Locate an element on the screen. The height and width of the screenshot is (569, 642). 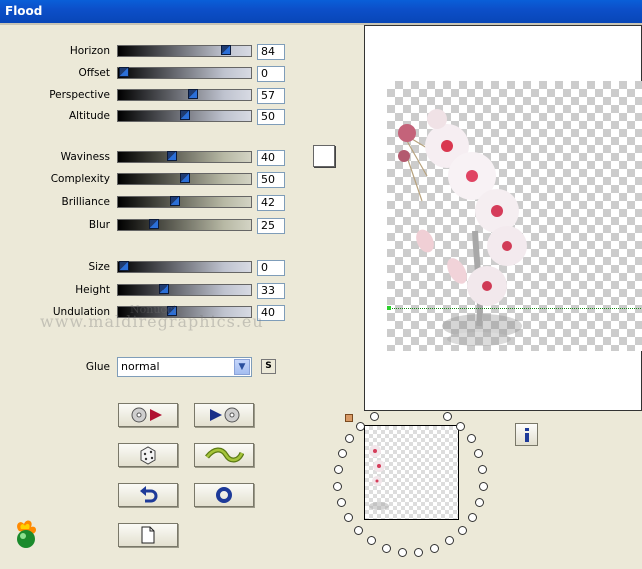
slider-thumb-horizon is located at coordinates (225, 50).